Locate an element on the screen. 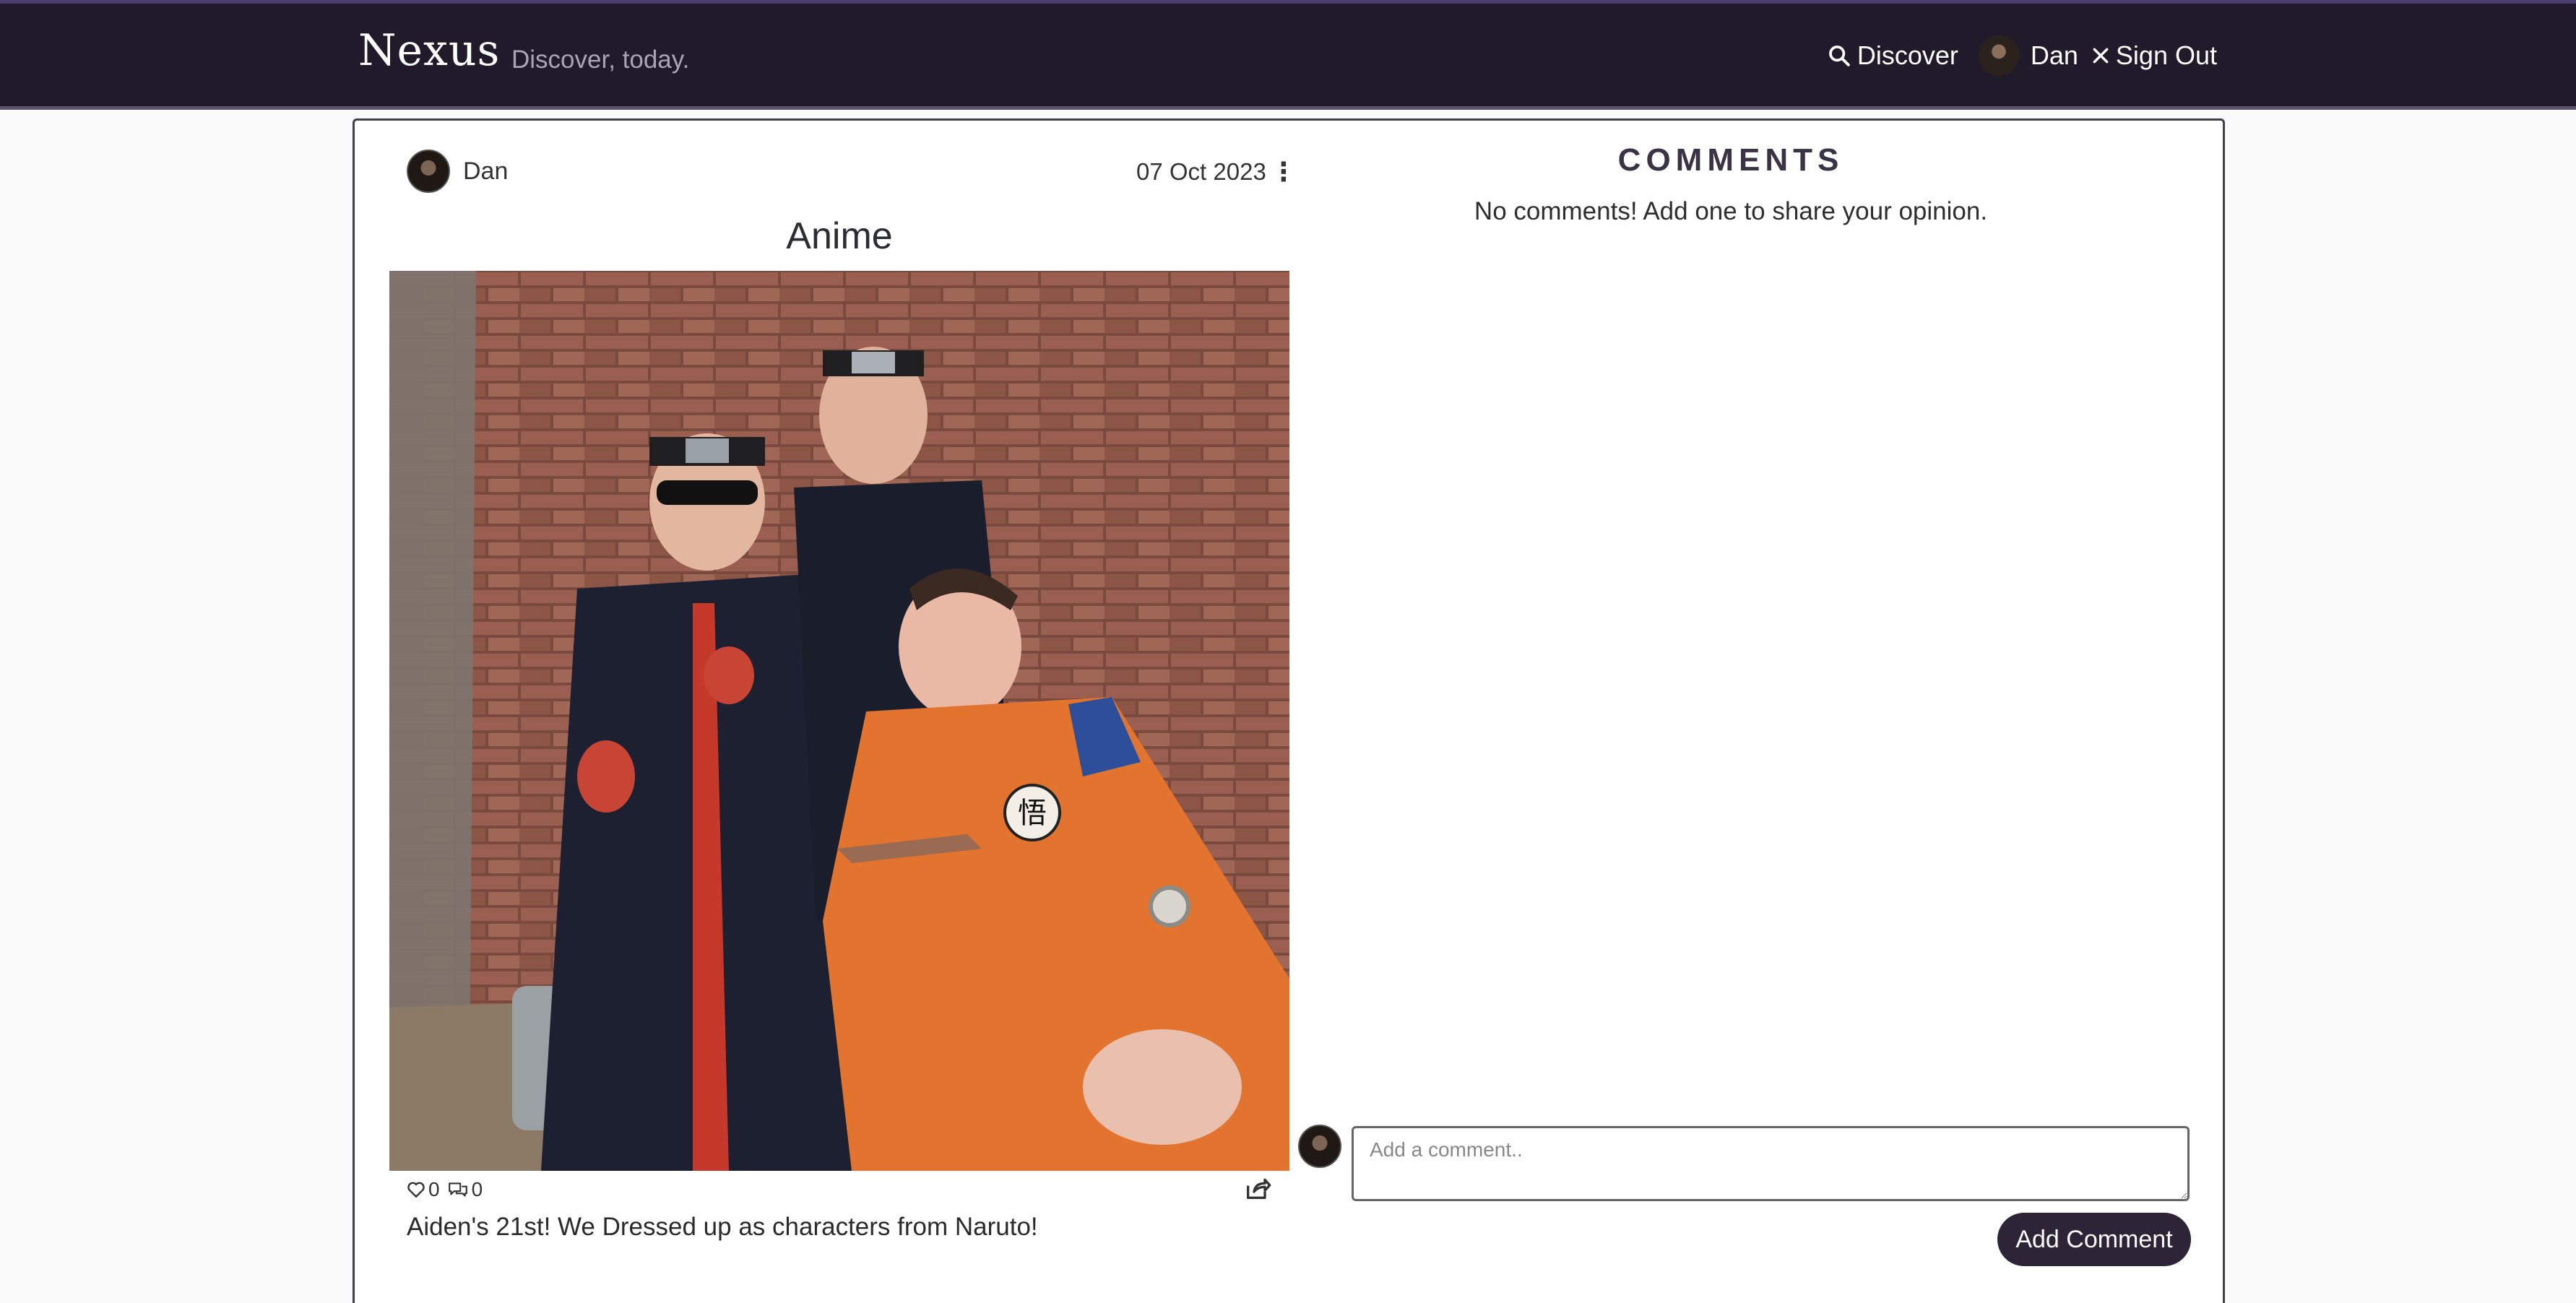 This screenshot has height=1303, width=2576. close-icon is located at coordinates (2101, 56).